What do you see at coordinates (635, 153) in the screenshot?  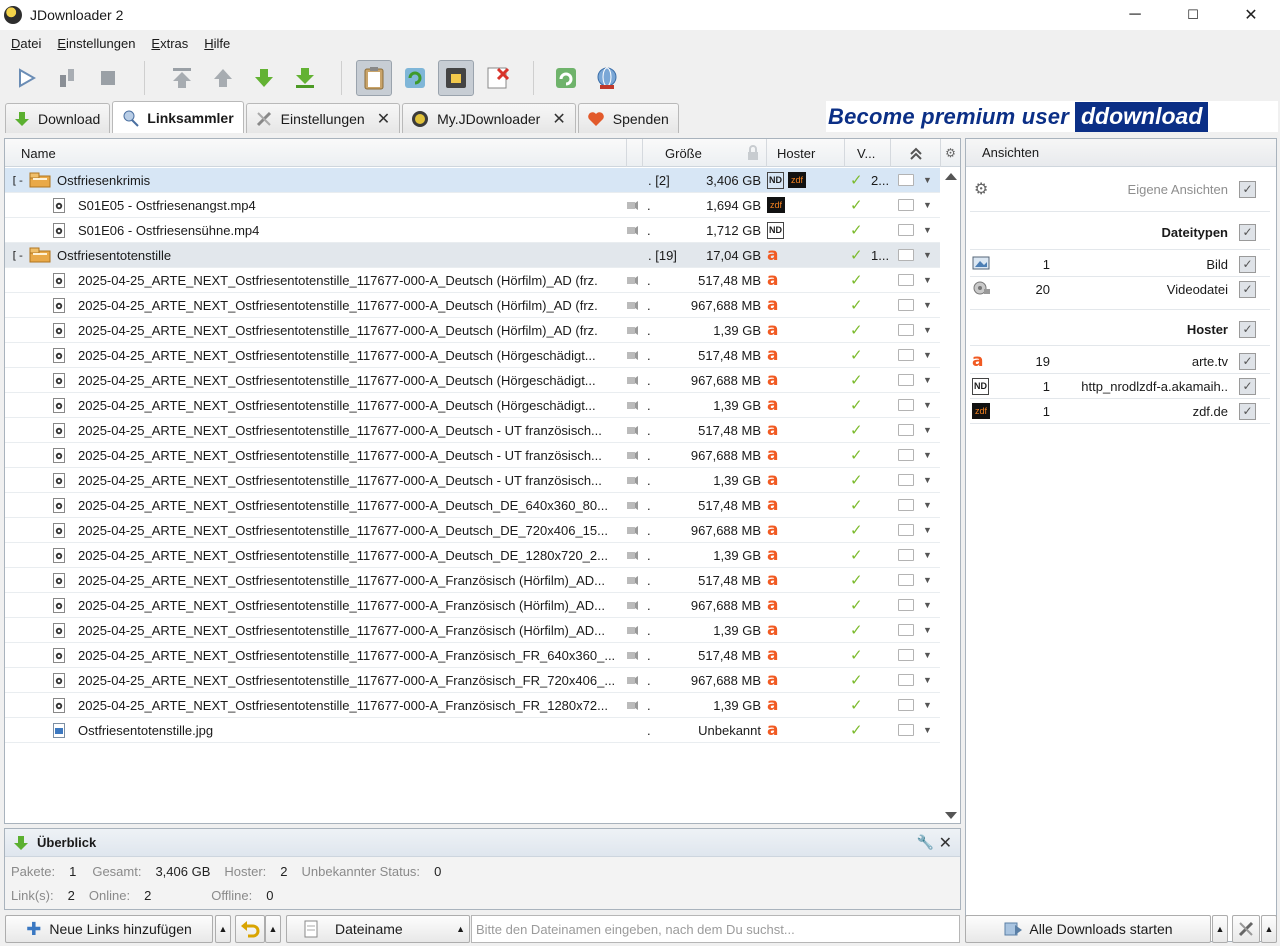 I see `column-properties` at bounding box center [635, 153].